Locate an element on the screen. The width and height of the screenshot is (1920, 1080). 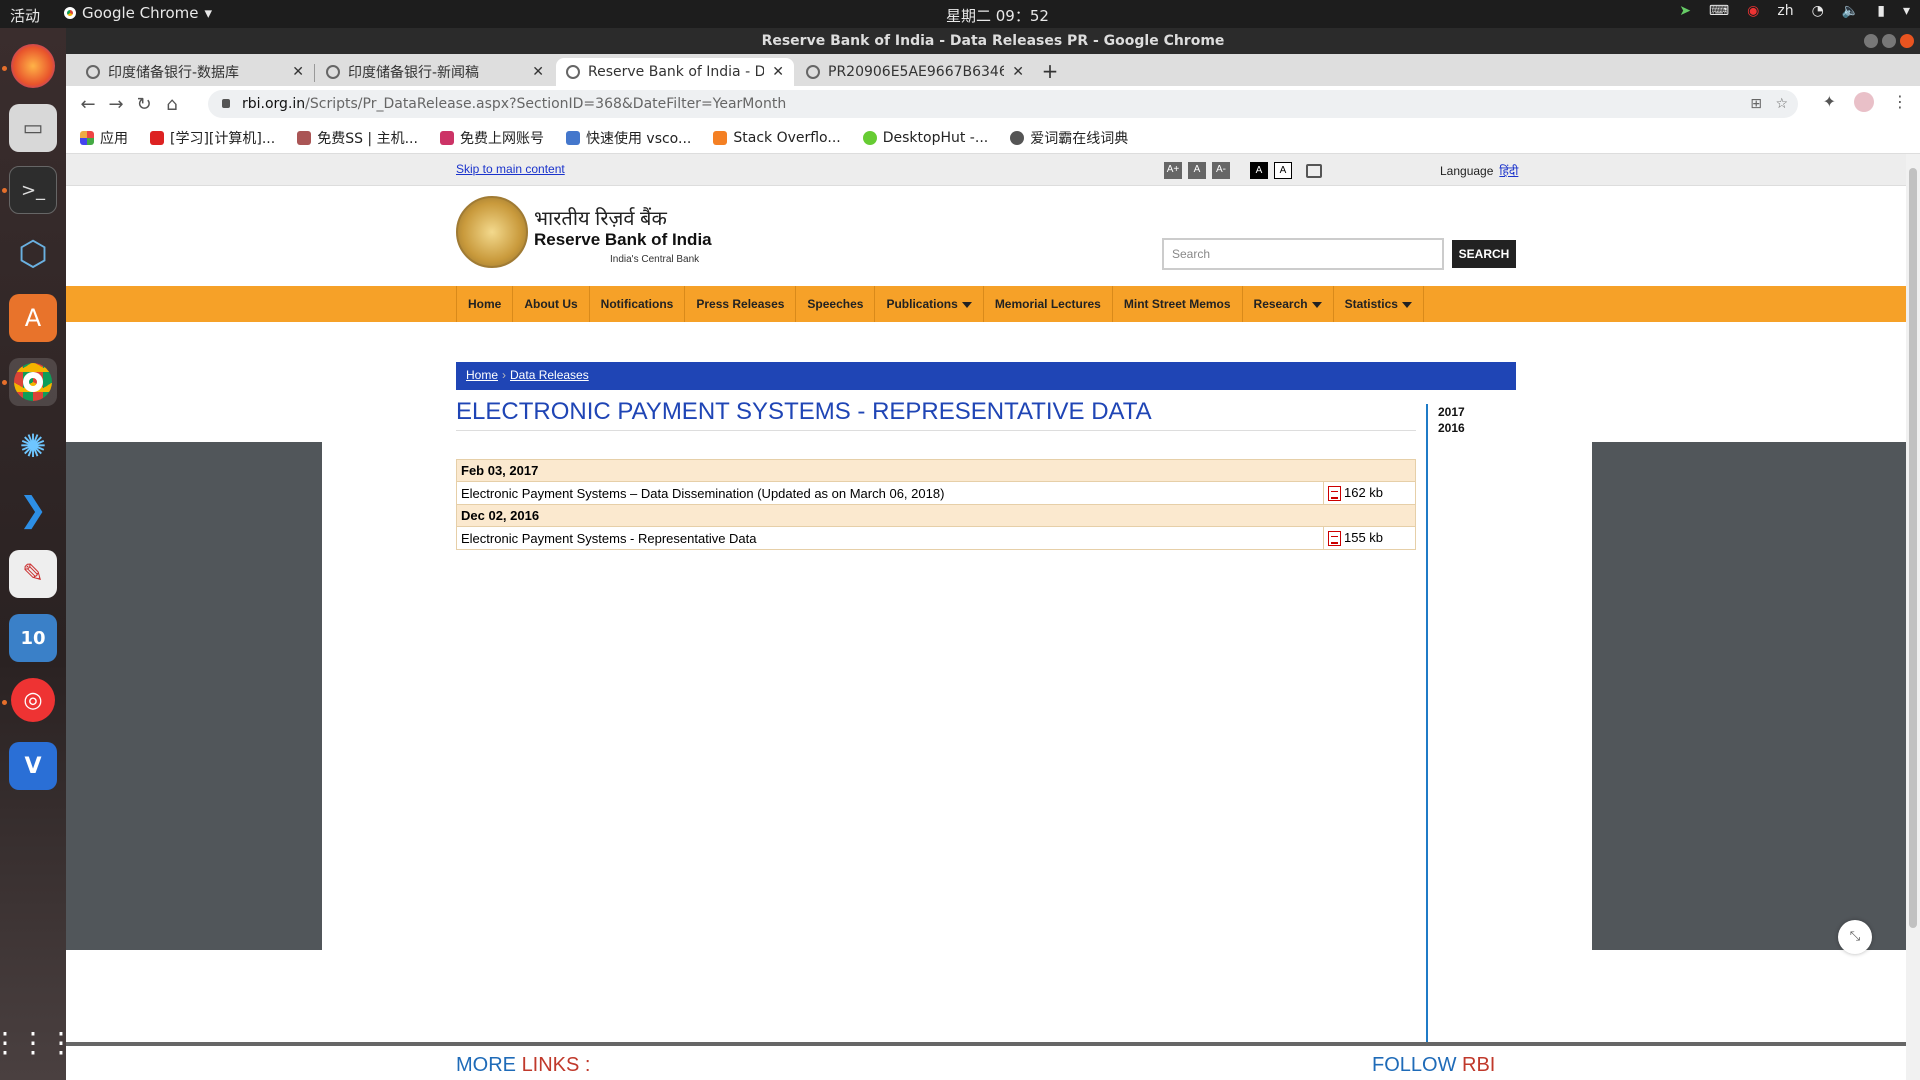
caret-down-icon is located at coordinates (1406, 304).